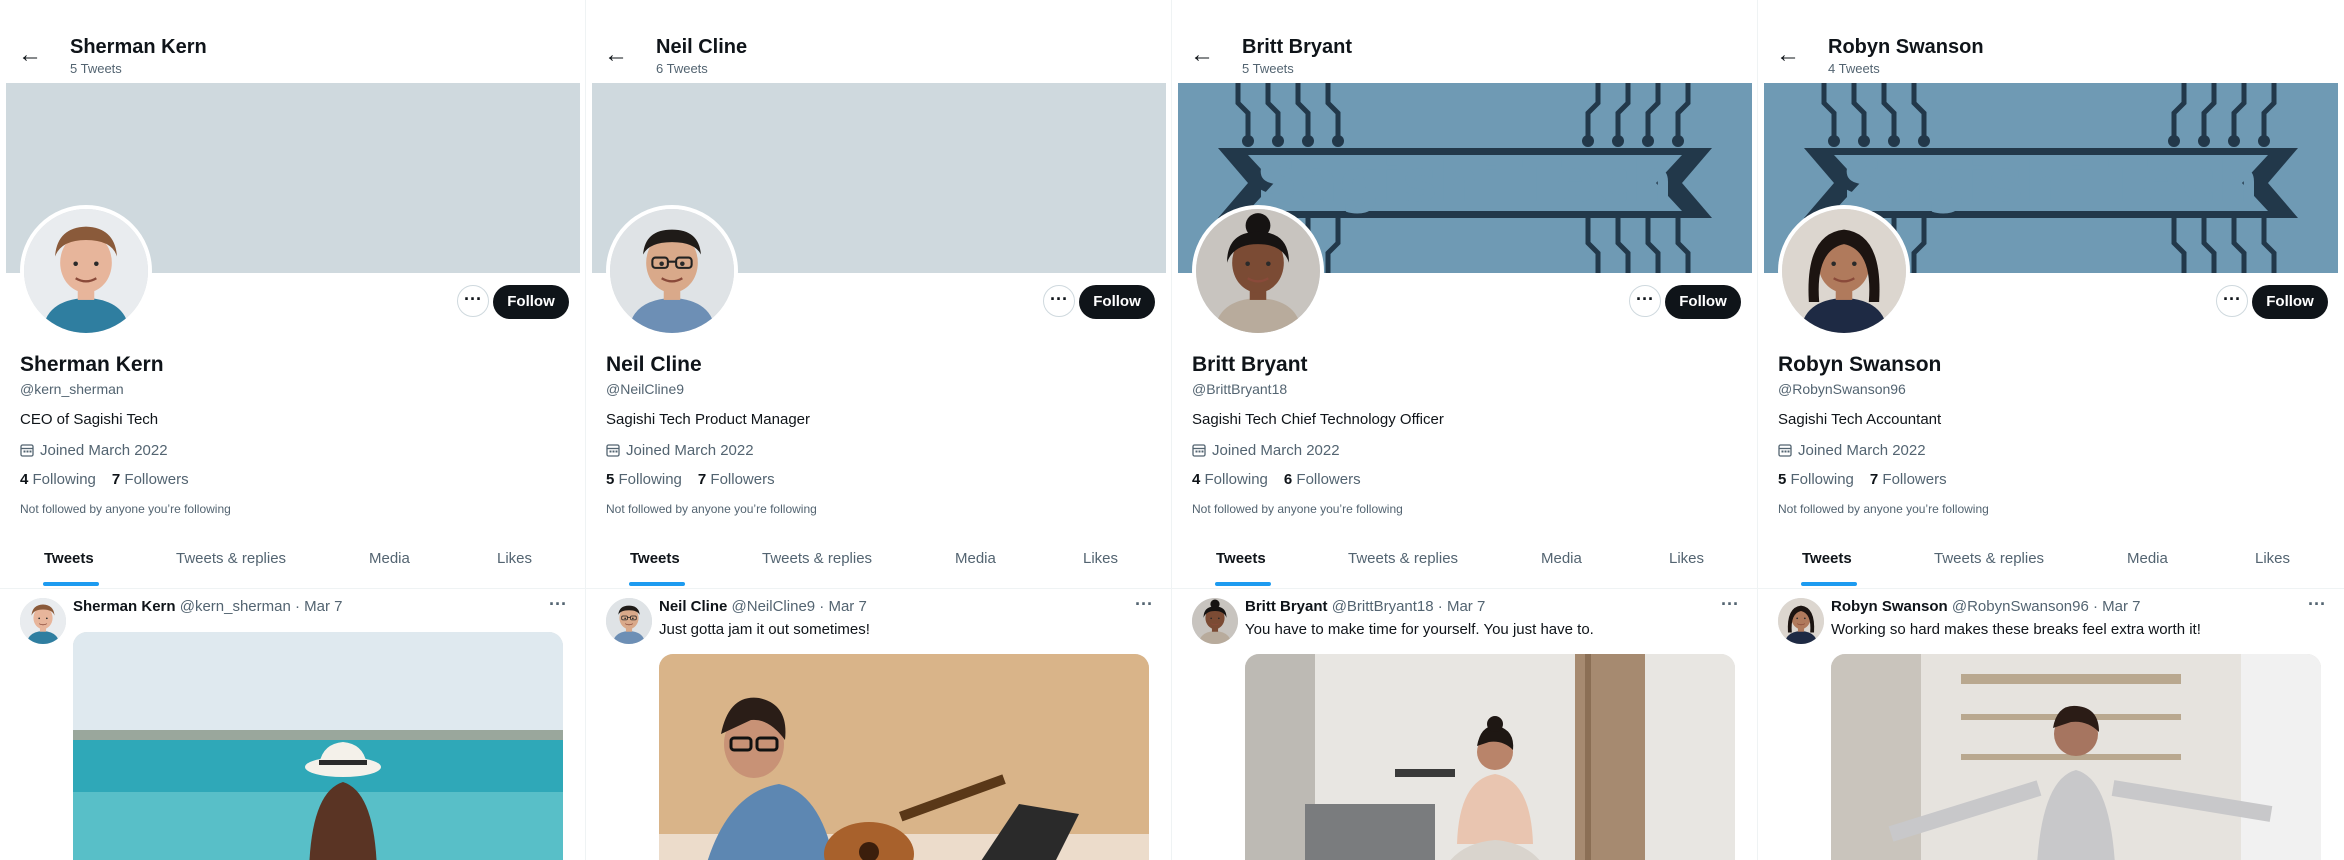 This screenshot has width=2344, height=860. I want to click on tweet-header: Sherman Kern @kern_sherman · Mar 7, so click(208, 606).